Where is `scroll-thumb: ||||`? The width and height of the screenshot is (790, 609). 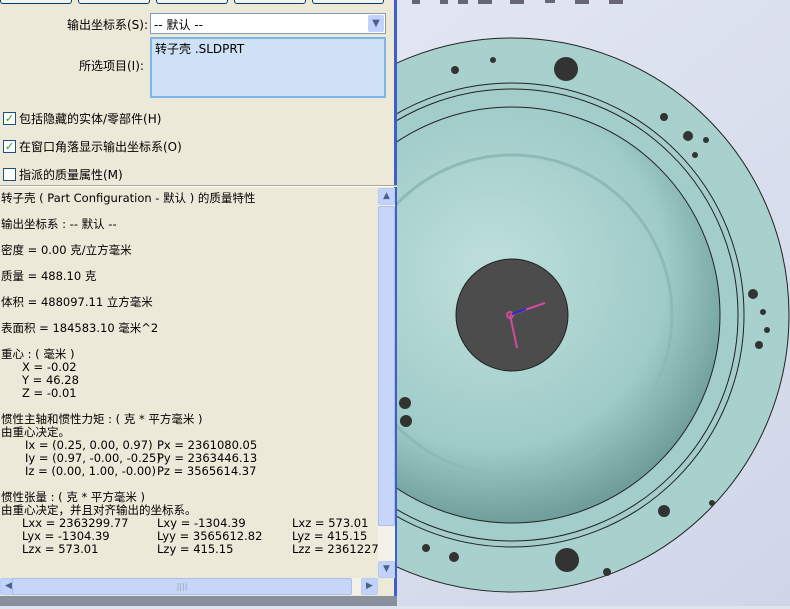
scroll-thumb: |||| is located at coordinates (182, 586).